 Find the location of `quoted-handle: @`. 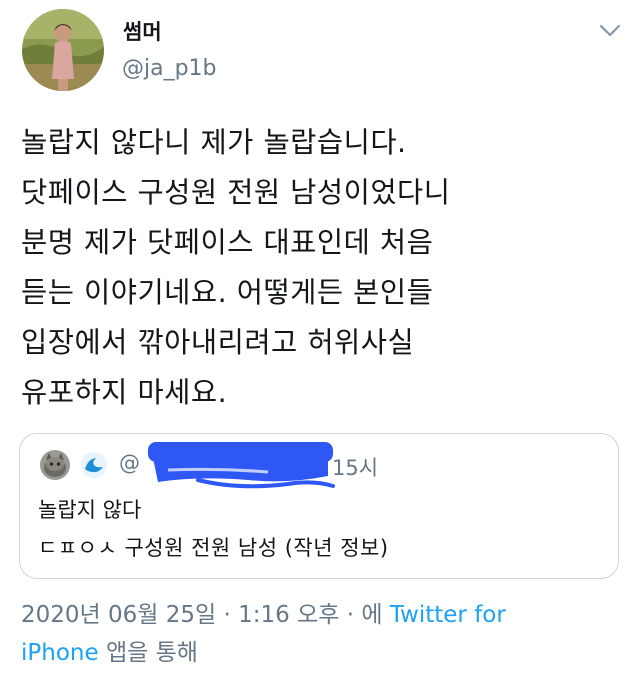

quoted-handle: @ is located at coordinates (129, 463).